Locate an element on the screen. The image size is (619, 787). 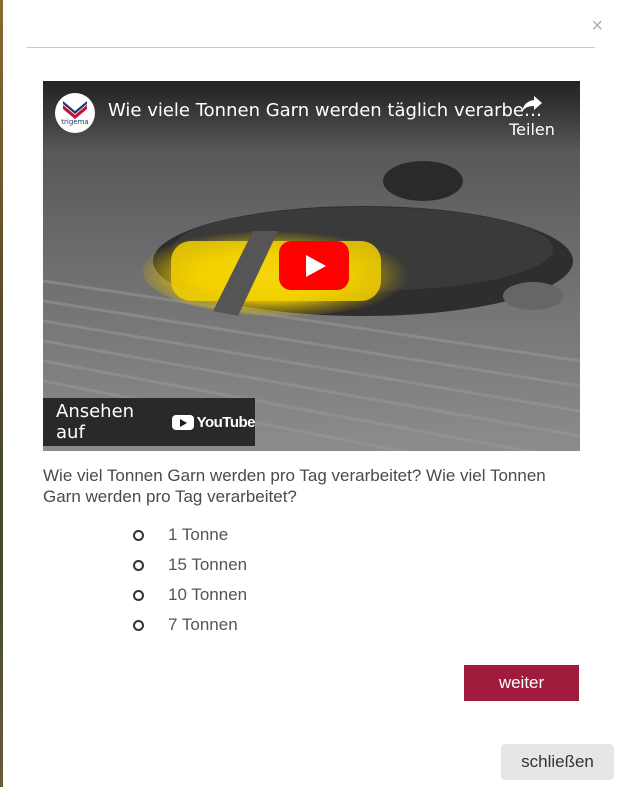
youtube-wordmark: YouTube is located at coordinates (226, 422).